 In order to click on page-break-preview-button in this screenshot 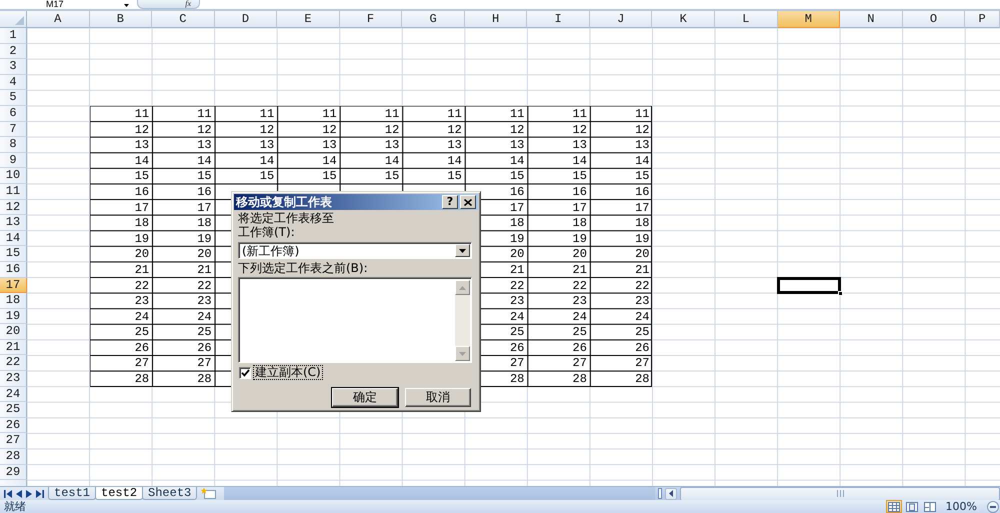, I will do `click(930, 506)`.